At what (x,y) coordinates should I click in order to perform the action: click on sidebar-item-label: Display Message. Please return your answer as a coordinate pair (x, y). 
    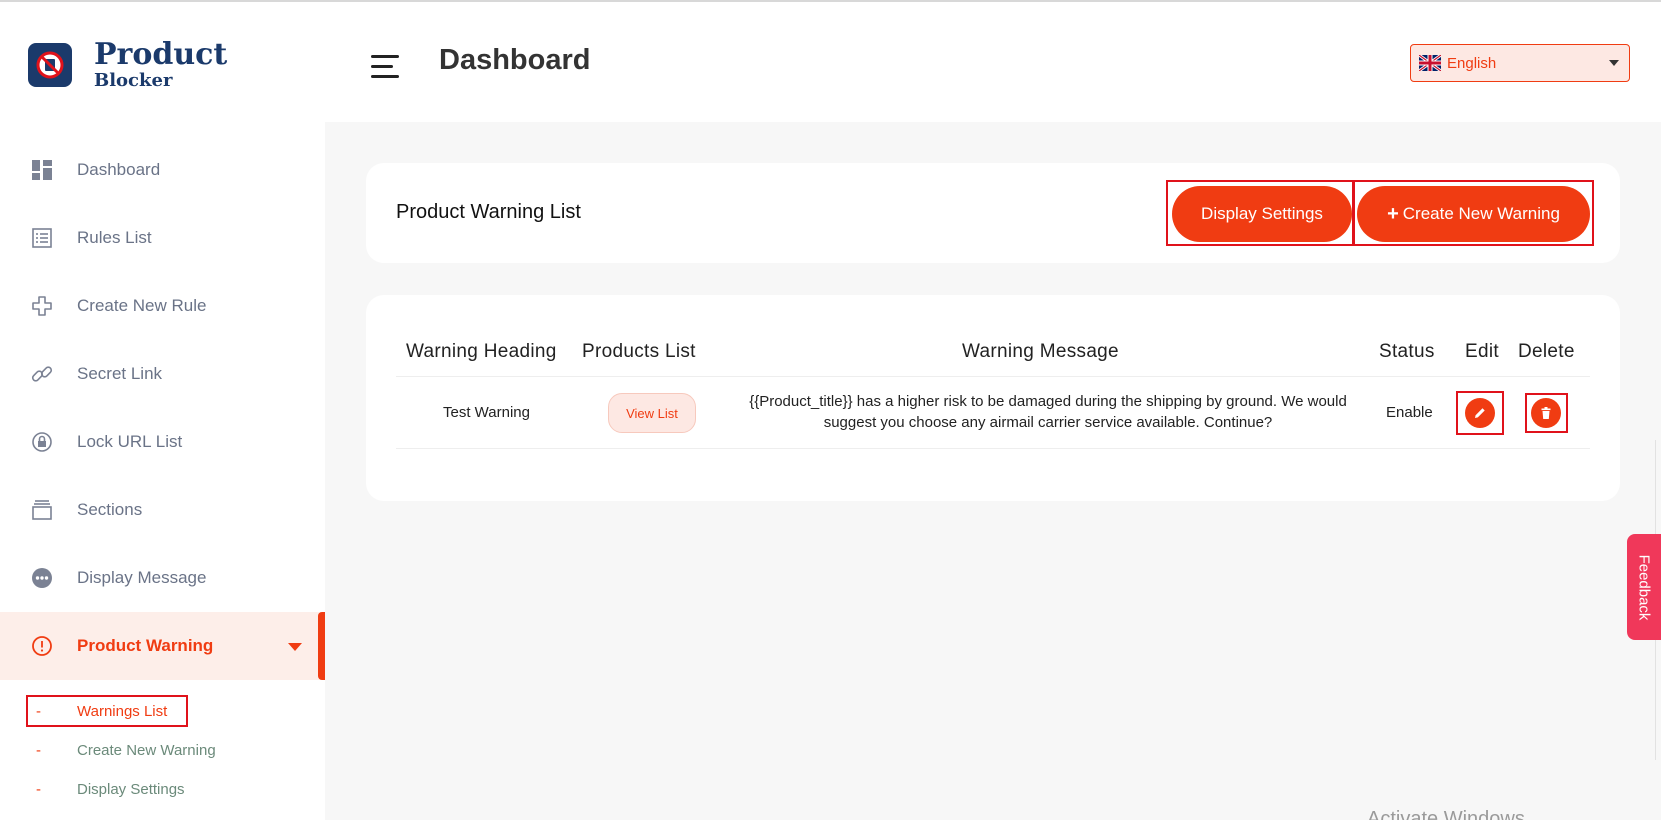
    Looking at the image, I should click on (142, 577).